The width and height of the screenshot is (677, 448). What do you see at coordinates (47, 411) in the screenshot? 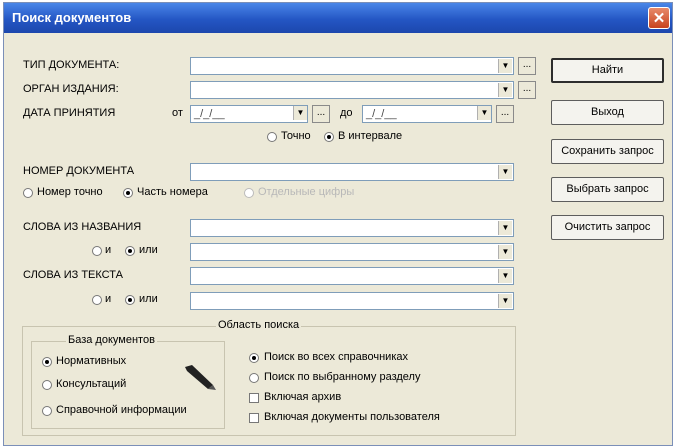
I see `base-reference-radio` at bounding box center [47, 411].